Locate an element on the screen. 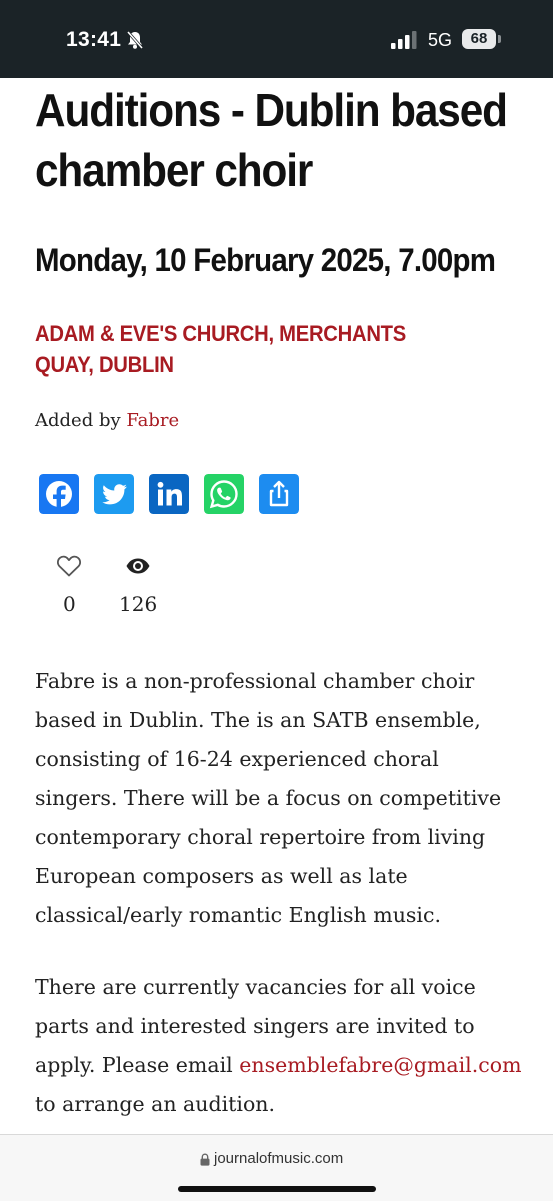 The image size is (553, 1201). article-stats: 0 126 is located at coordinates (135, 589).